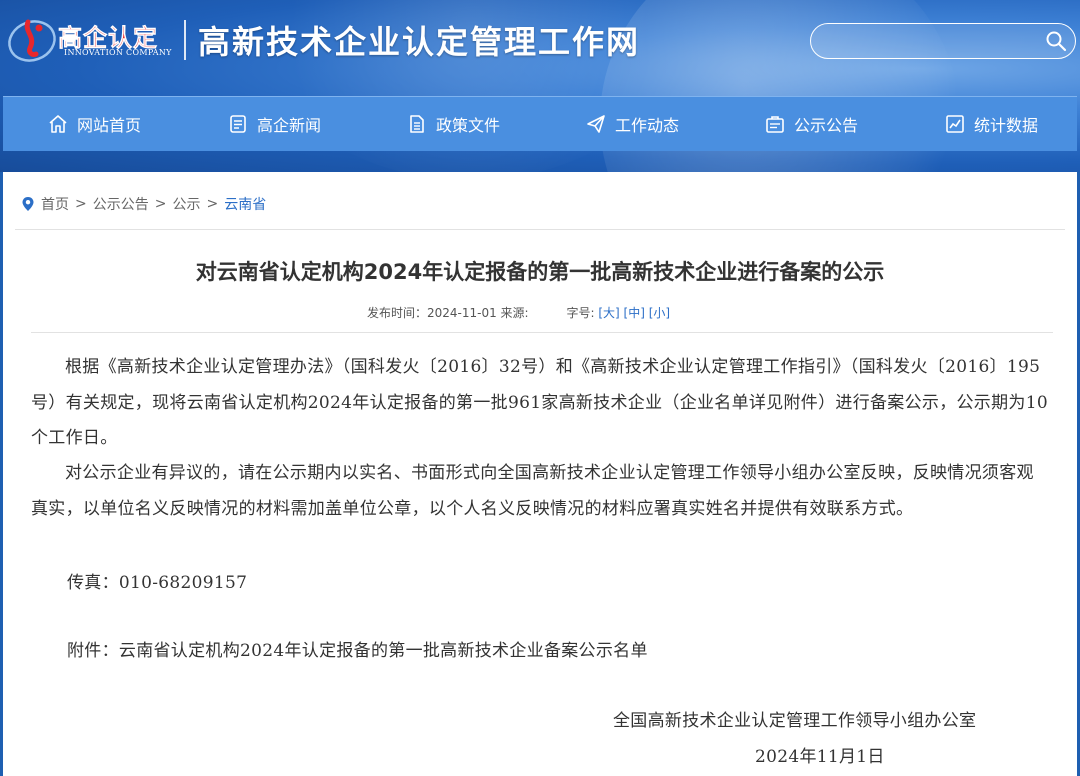  What do you see at coordinates (540, 272) in the screenshot?
I see `article-title: 对云南省认定机构2024年认定报备的第一批高新技术企业进行备案的公示` at bounding box center [540, 272].